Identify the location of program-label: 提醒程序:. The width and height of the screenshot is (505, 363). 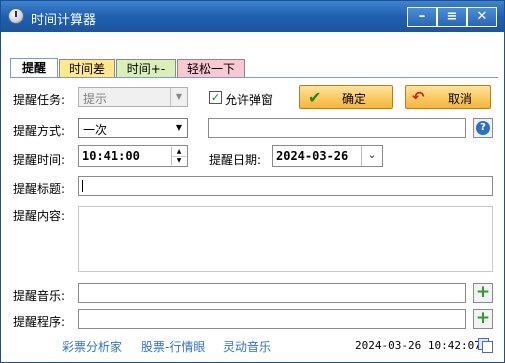
(39, 322).